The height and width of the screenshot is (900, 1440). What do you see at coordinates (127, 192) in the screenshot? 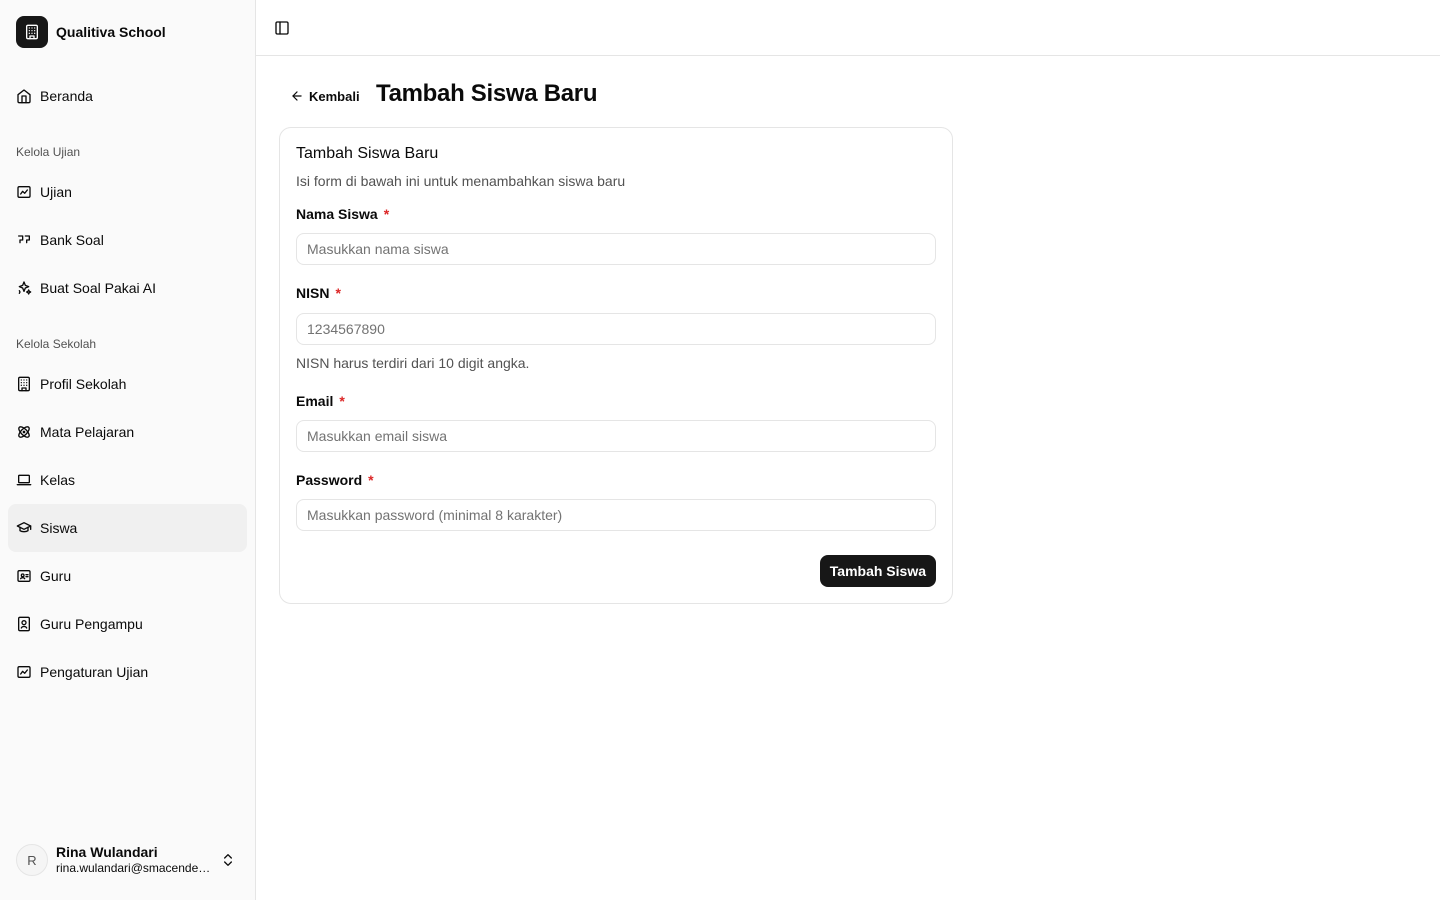
I see `sidebar-item-ujian: Ujian` at bounding box center [127, 192].